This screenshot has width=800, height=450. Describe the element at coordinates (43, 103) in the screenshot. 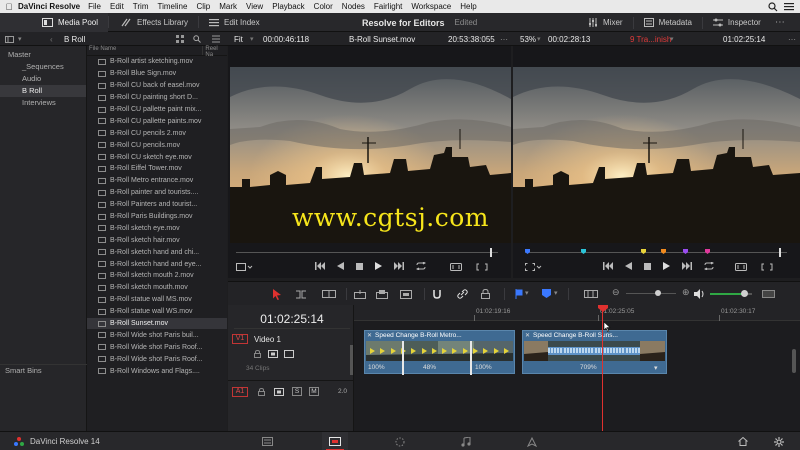

I see `bin-interviews: Interviews` at that location.